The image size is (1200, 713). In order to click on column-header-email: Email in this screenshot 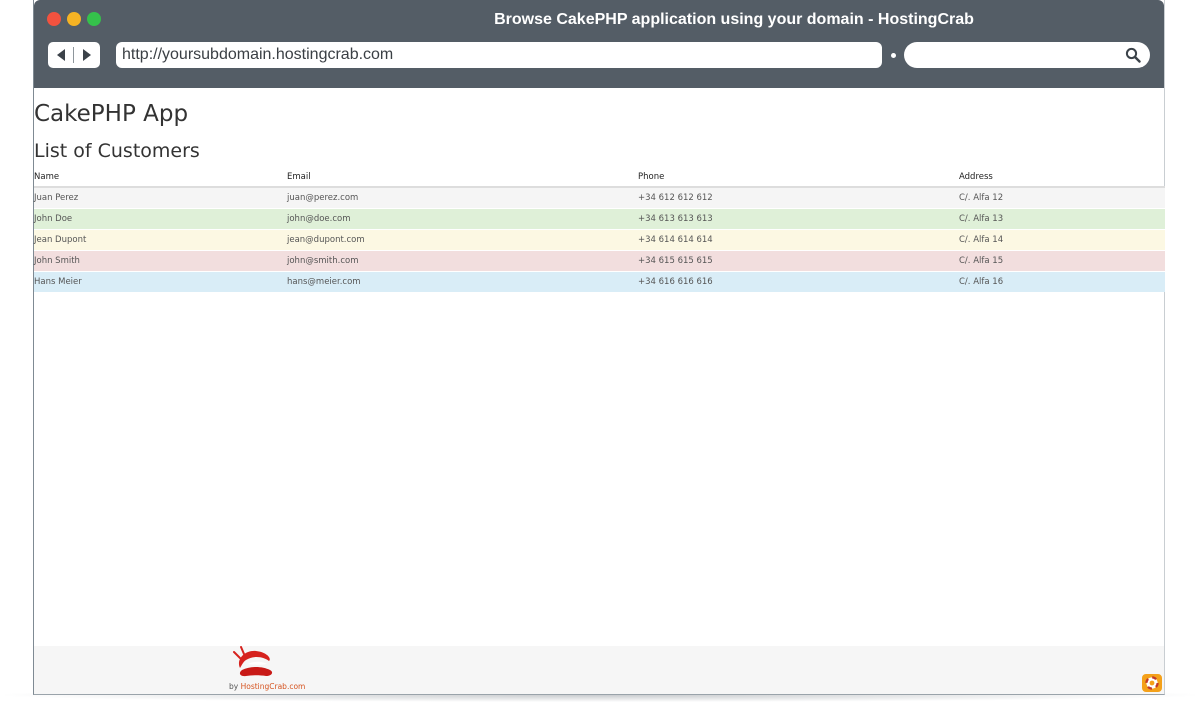, I will do `click(462, 178)`.